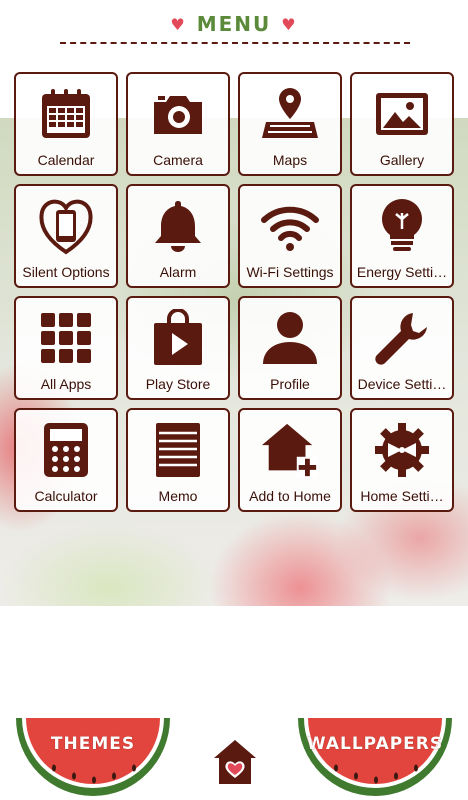 The height and width of the screenshot is (800, 468). I want to click on app-tile-alarm: Alarm, so click(178, 236).